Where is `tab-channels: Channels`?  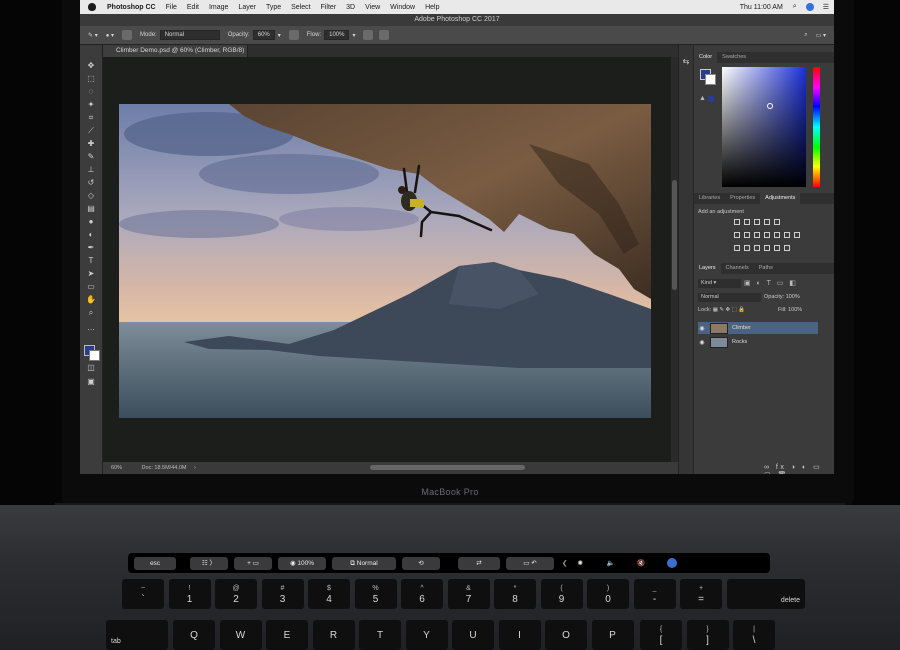
tab-channels: Channels is located at coordinates (737, 268).